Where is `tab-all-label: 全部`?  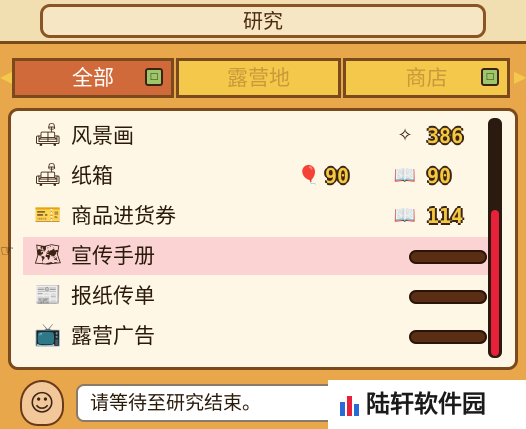 tab-all-label: 全部 is located at coordinates (93, 78).